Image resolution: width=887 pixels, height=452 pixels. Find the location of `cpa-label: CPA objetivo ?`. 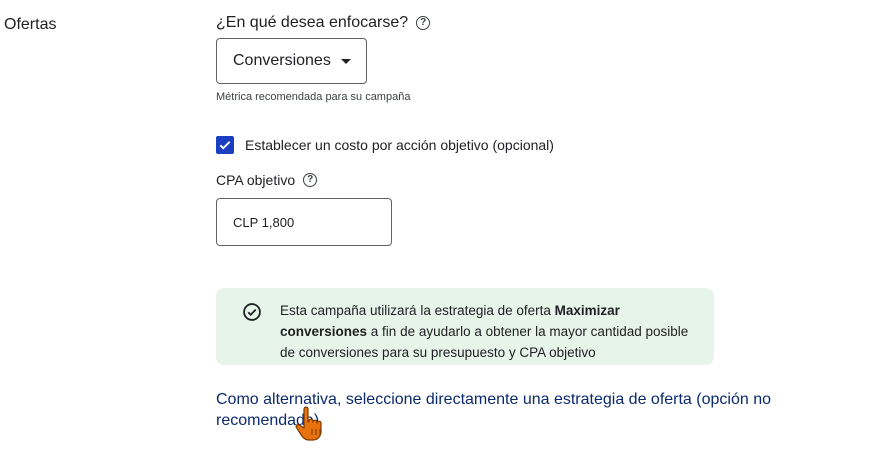

cpa-label: CPA objetivo ? is located at coordinates (267, 180).